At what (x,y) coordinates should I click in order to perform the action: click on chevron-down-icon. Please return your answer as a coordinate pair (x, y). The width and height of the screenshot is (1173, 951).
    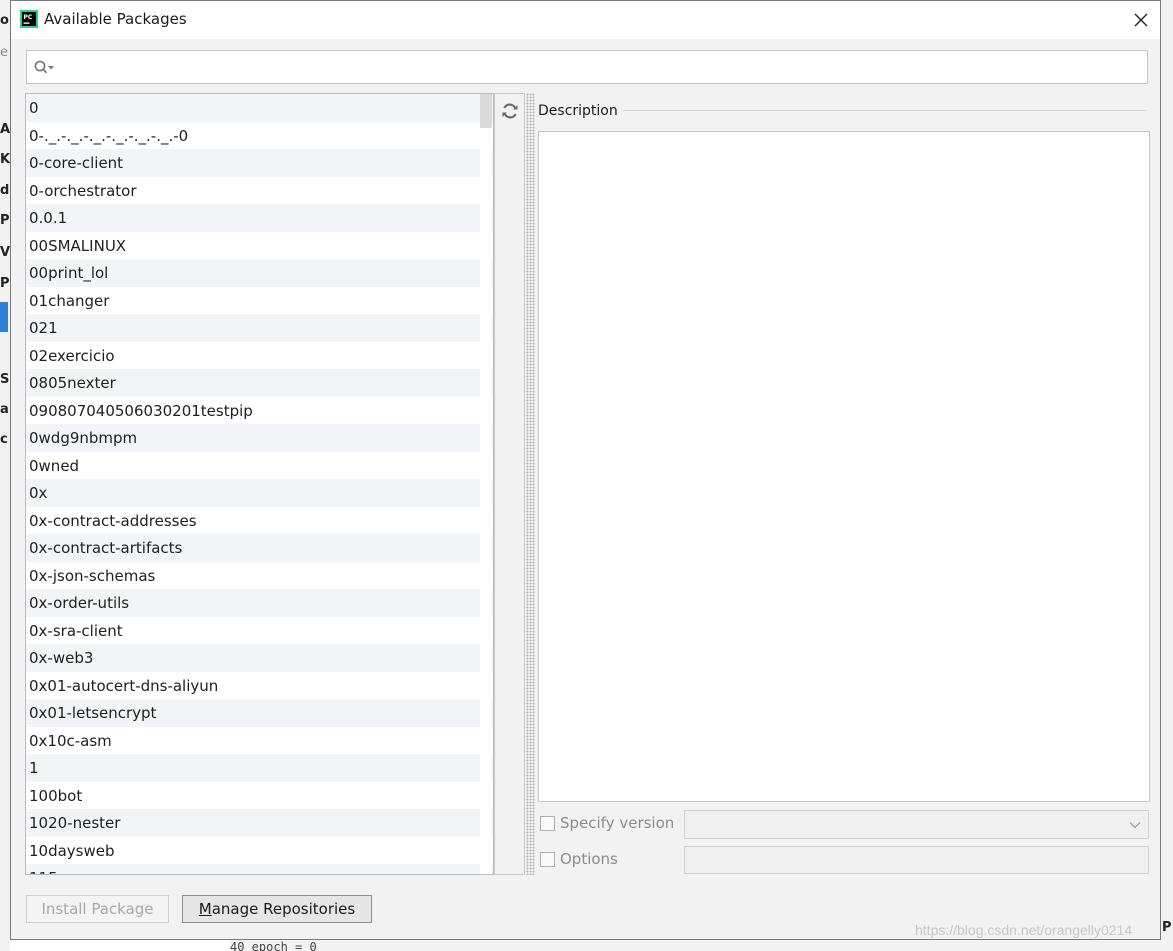
    Looking at the image, I should click on (1135, 825).